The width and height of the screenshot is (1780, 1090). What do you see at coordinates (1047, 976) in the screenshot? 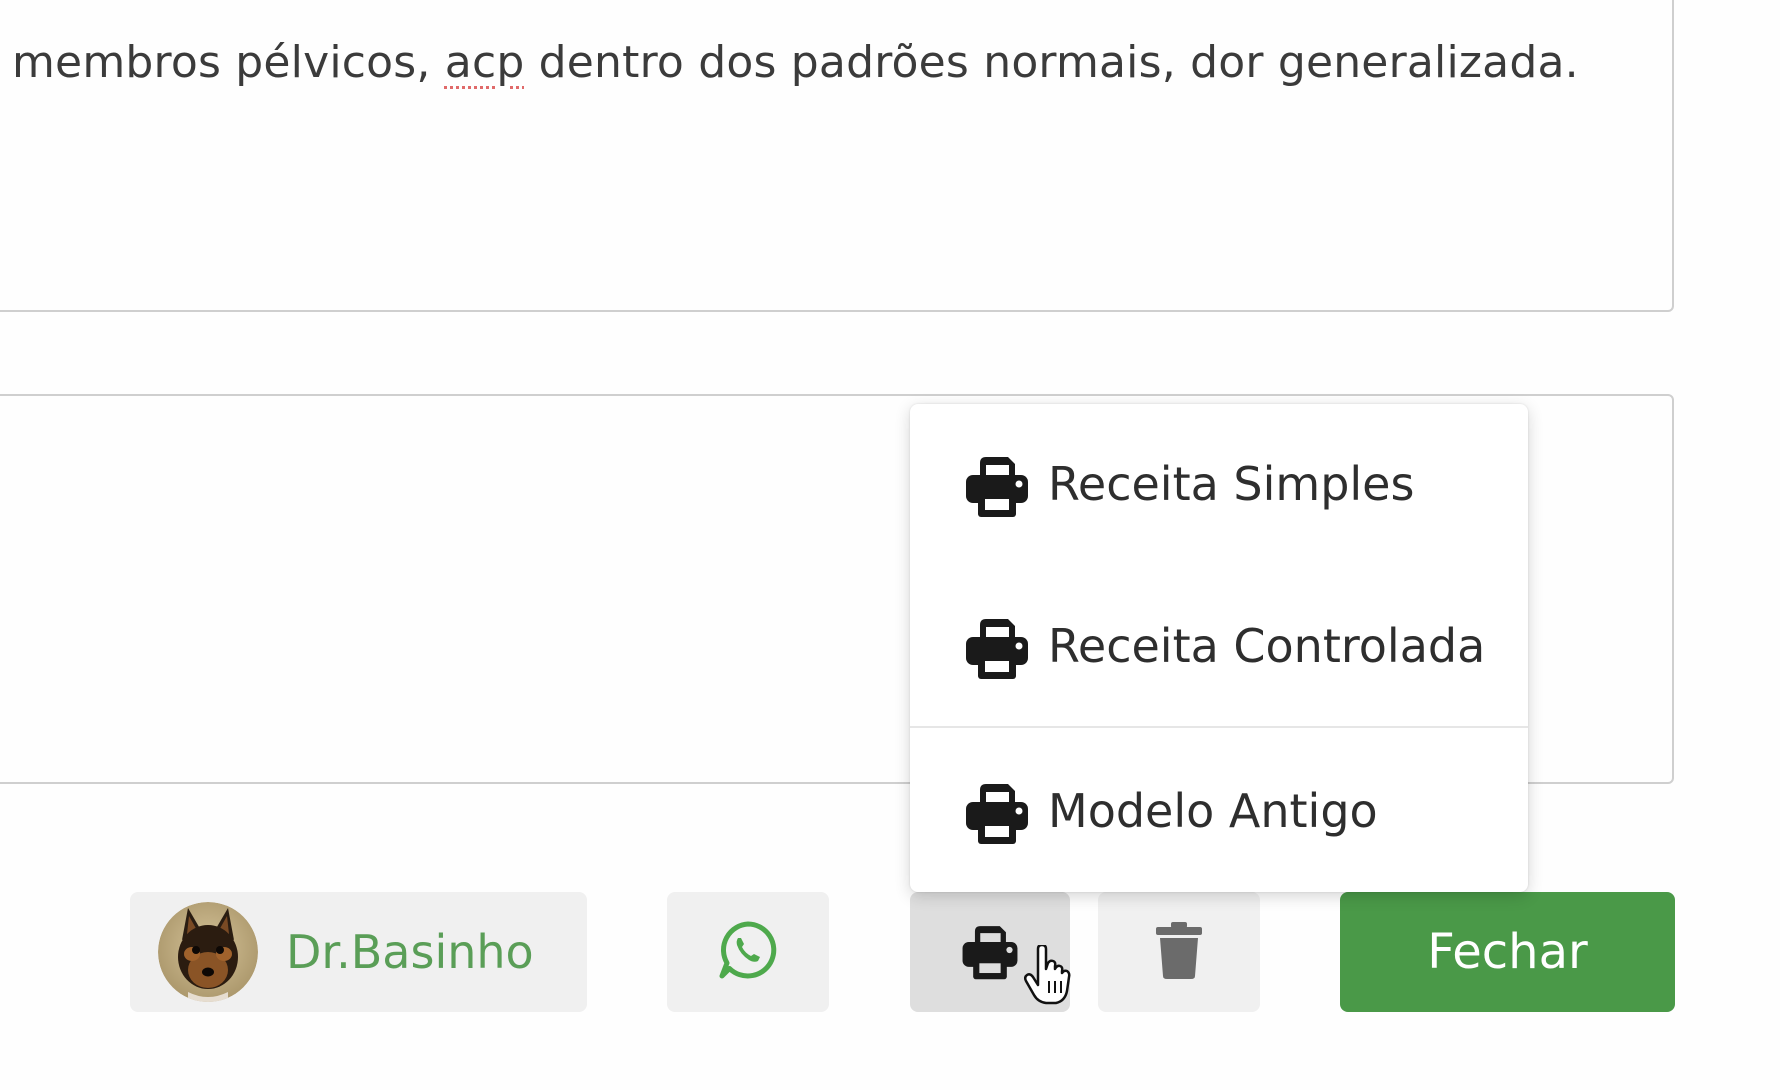
I see `hand-cursor-icon` at bounding box center [1047, 976].